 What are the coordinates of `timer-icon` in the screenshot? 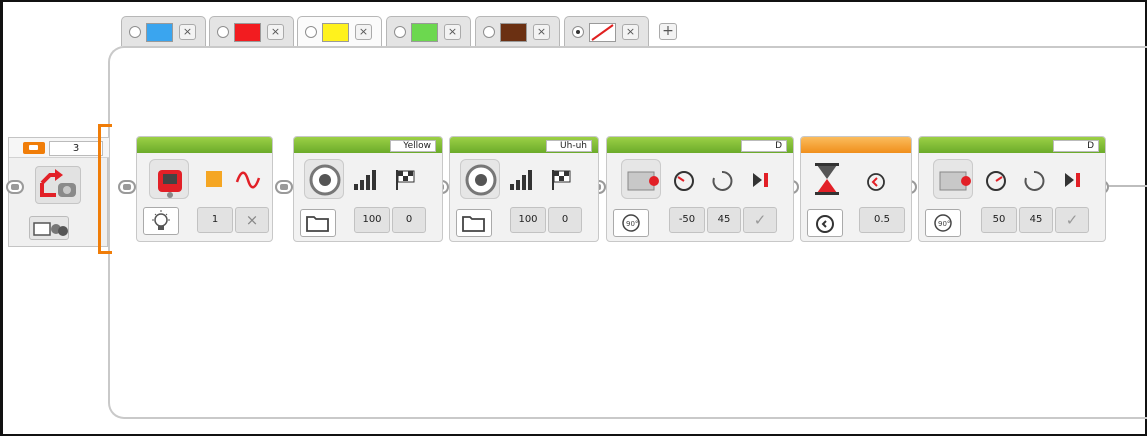 It's located at (876, 180).